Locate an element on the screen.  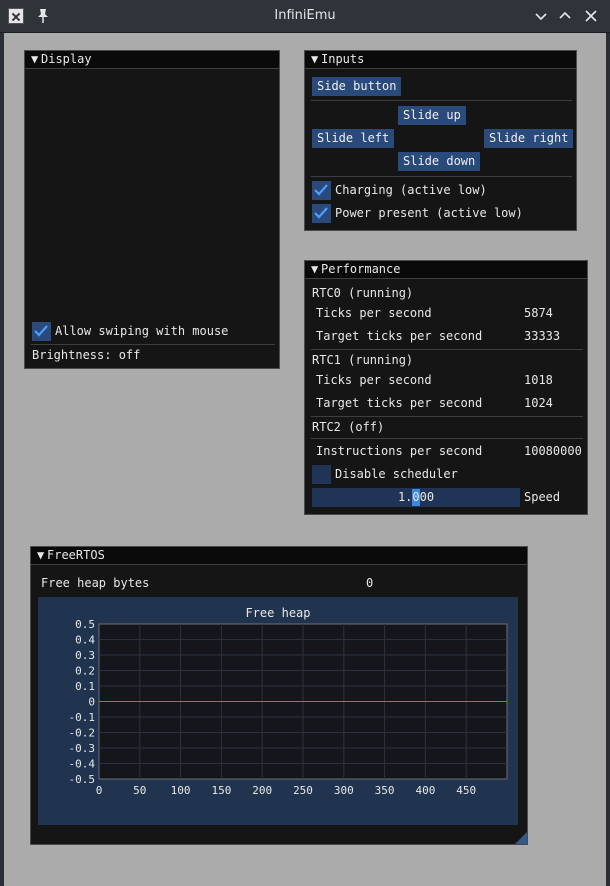
rtc1-header: RTC1 (running) is located at coordinates (363, 360).